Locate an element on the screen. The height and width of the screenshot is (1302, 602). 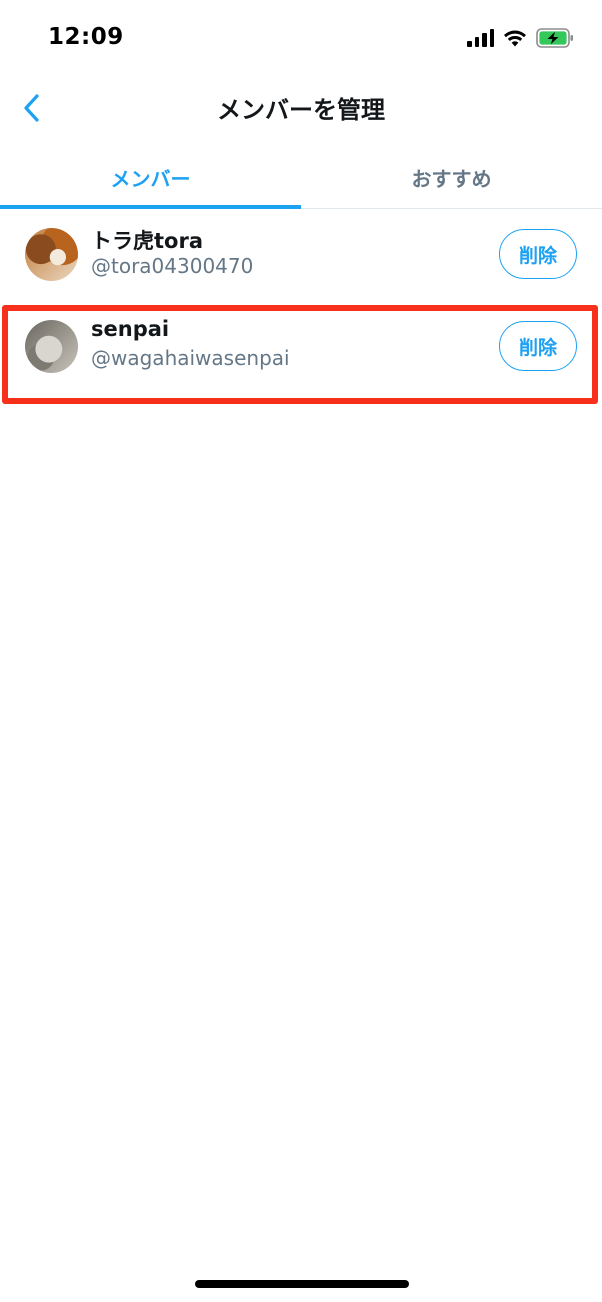
nav-bar: メンバーを管理 is located at coordinates (301, 107).